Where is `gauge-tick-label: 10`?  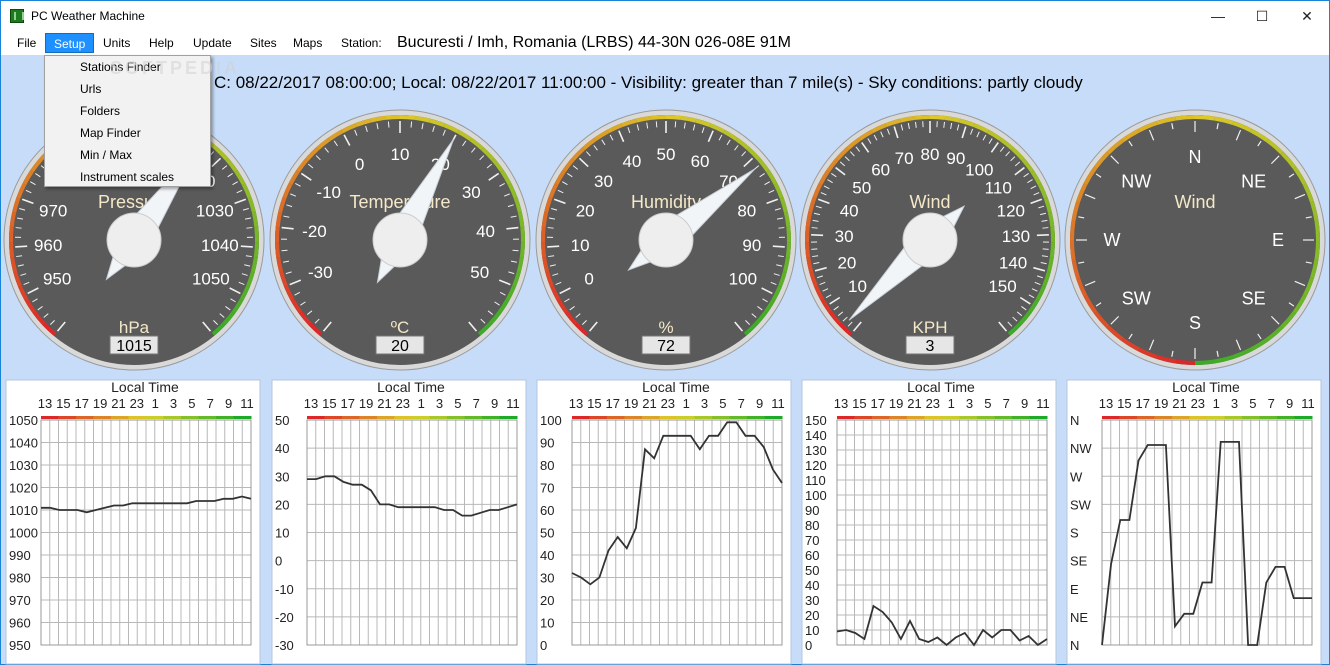
gauge-tick-label: 10 is located at coordinates (400, 154).